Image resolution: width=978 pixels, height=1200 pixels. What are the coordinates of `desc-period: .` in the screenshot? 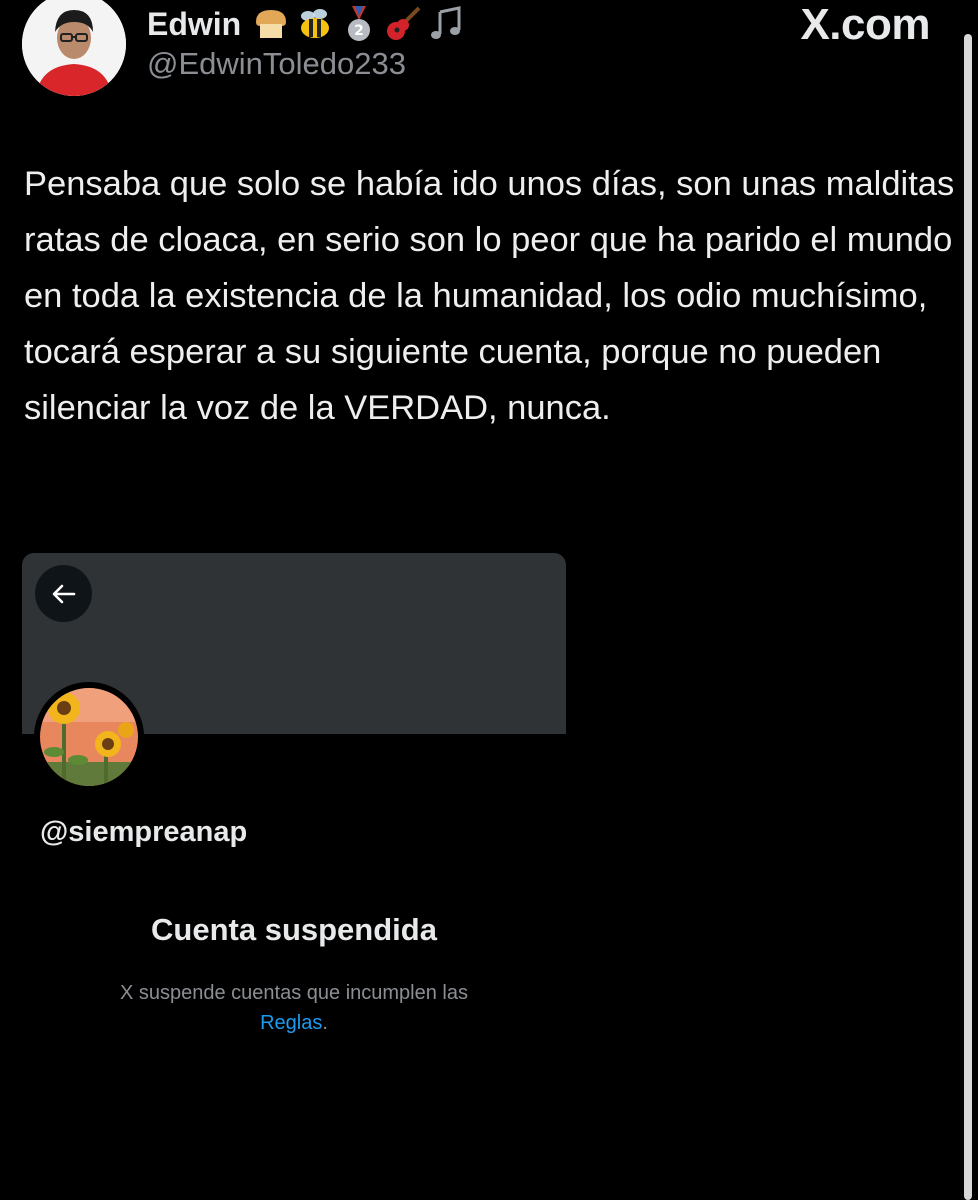 It's located at (325, 1023).